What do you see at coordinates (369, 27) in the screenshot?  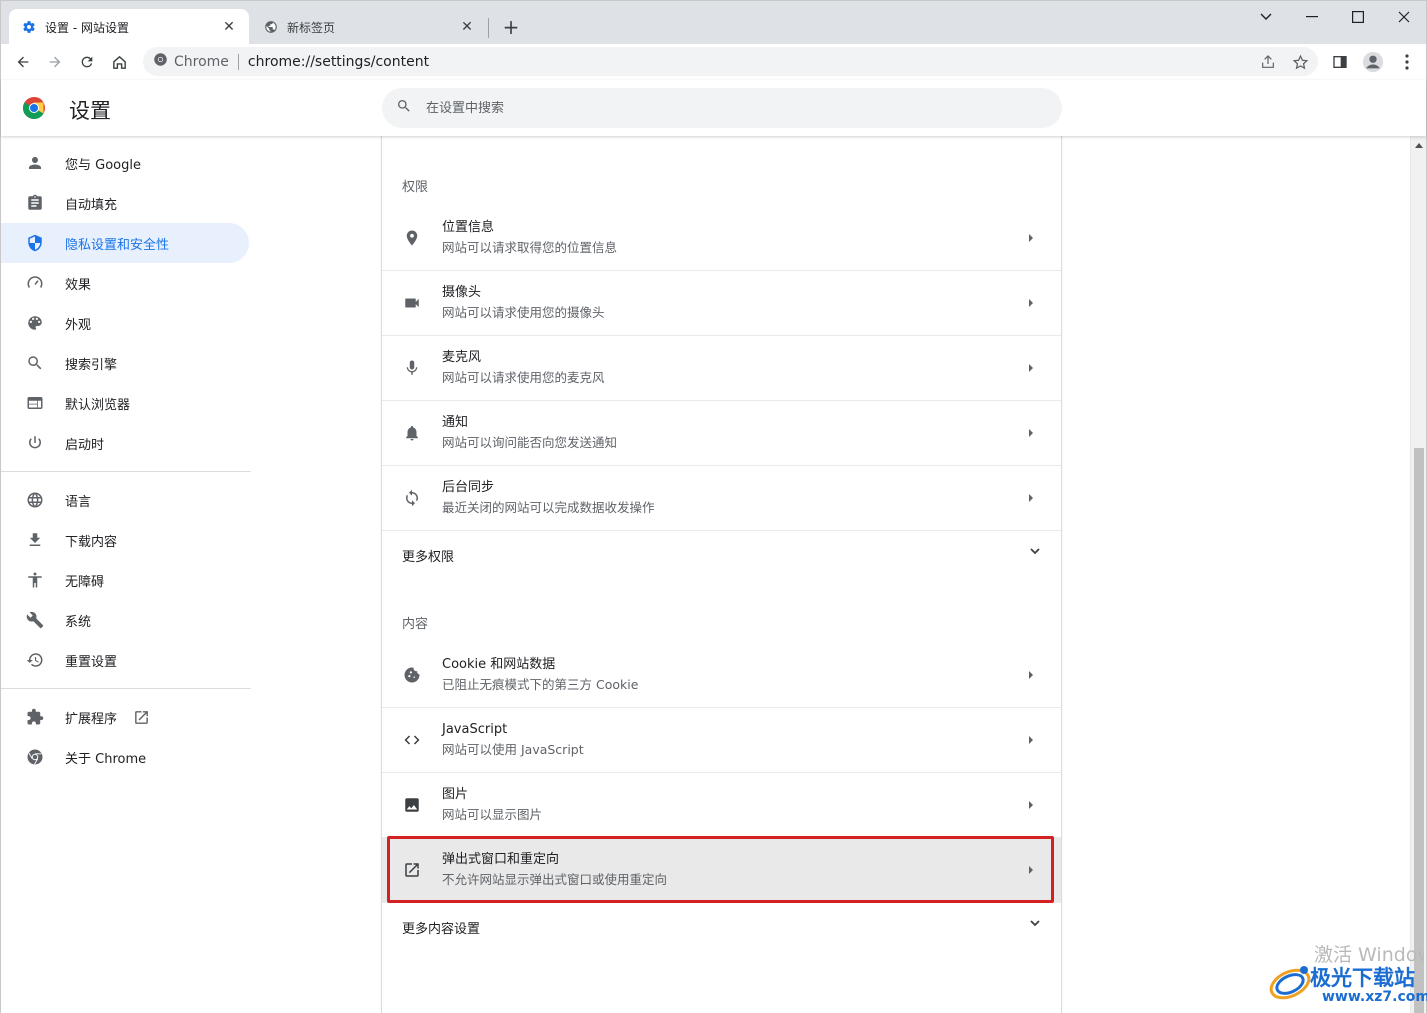 I see `tab-new-tab: 新标签页 ✕` at bounding box center [369, 27].